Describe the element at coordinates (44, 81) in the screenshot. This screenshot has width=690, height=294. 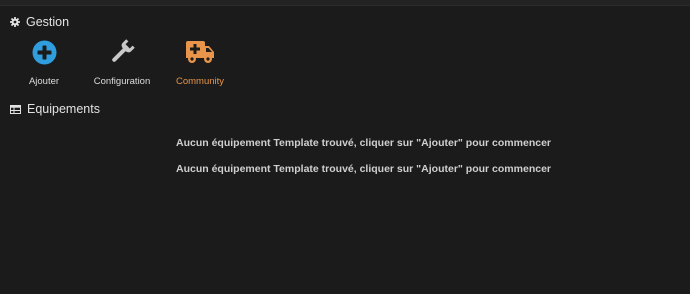
I see `ajouter-label: Ajouter` at that location.